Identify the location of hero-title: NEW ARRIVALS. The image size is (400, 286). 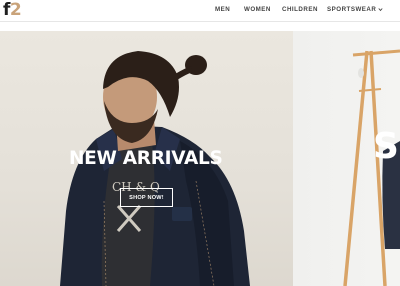
(146, 158).